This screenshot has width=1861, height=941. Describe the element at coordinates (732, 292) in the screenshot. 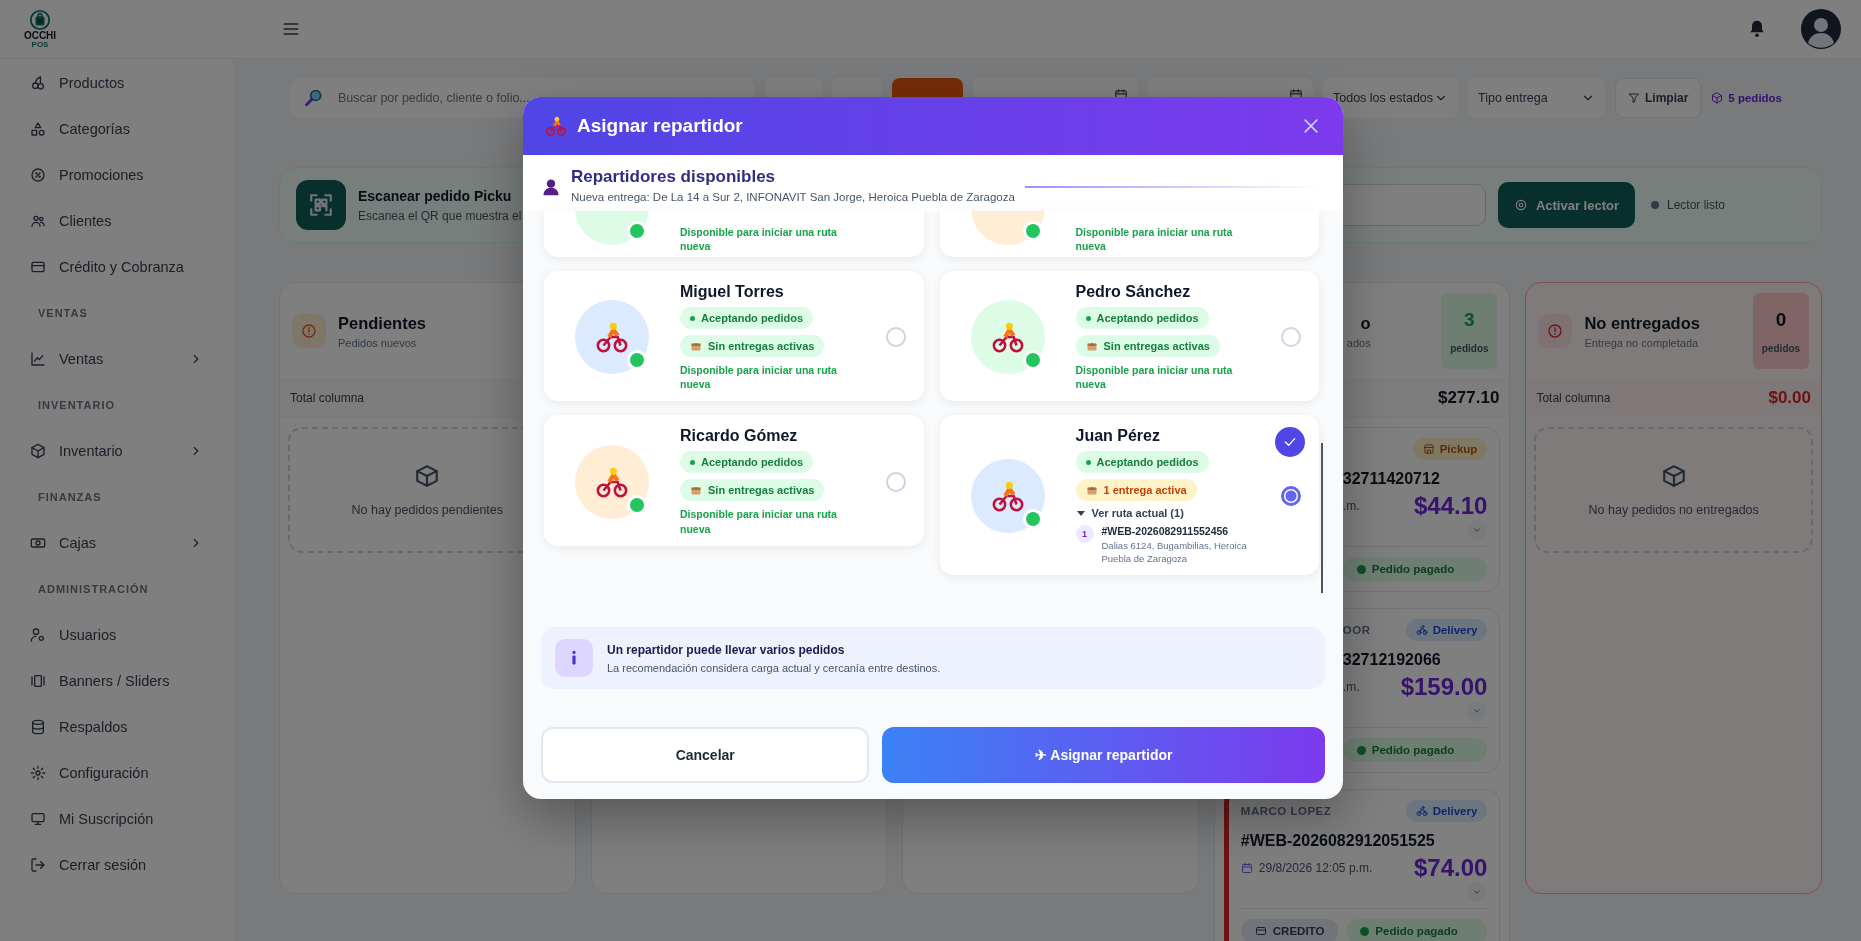

I see `courier-name: Miguel Torres` at that location.